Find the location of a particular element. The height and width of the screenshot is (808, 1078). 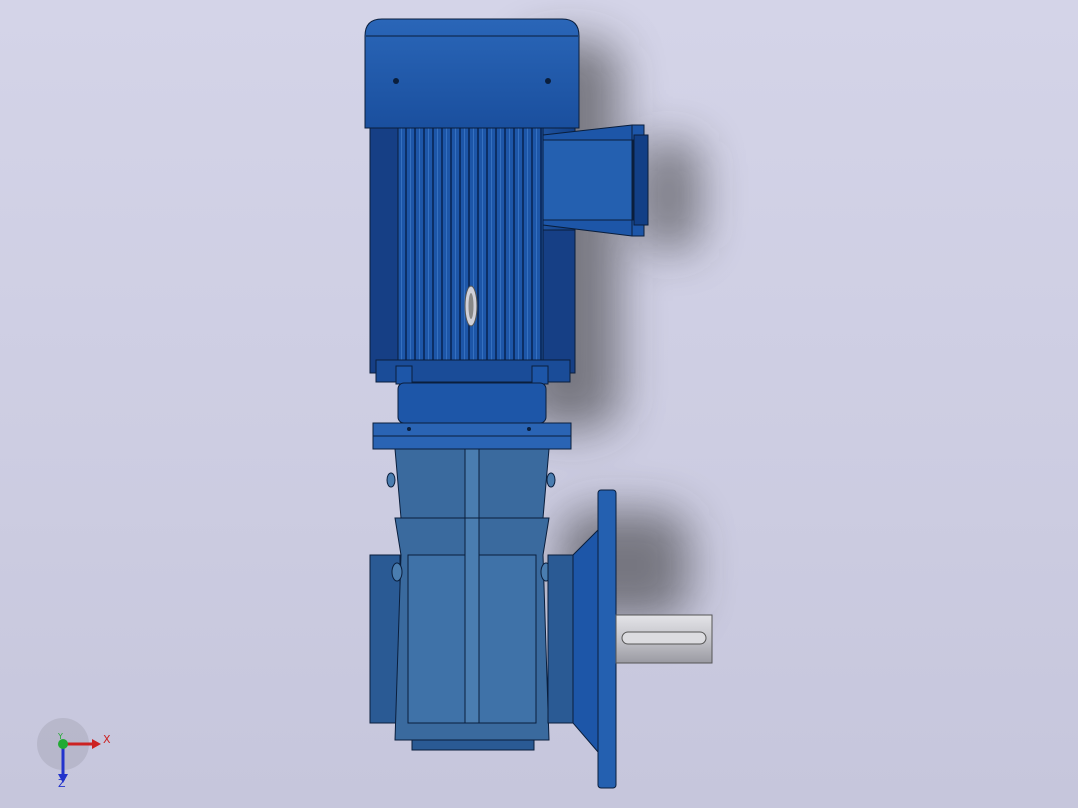

gearbox-lower is located at coordinates (471, 634).